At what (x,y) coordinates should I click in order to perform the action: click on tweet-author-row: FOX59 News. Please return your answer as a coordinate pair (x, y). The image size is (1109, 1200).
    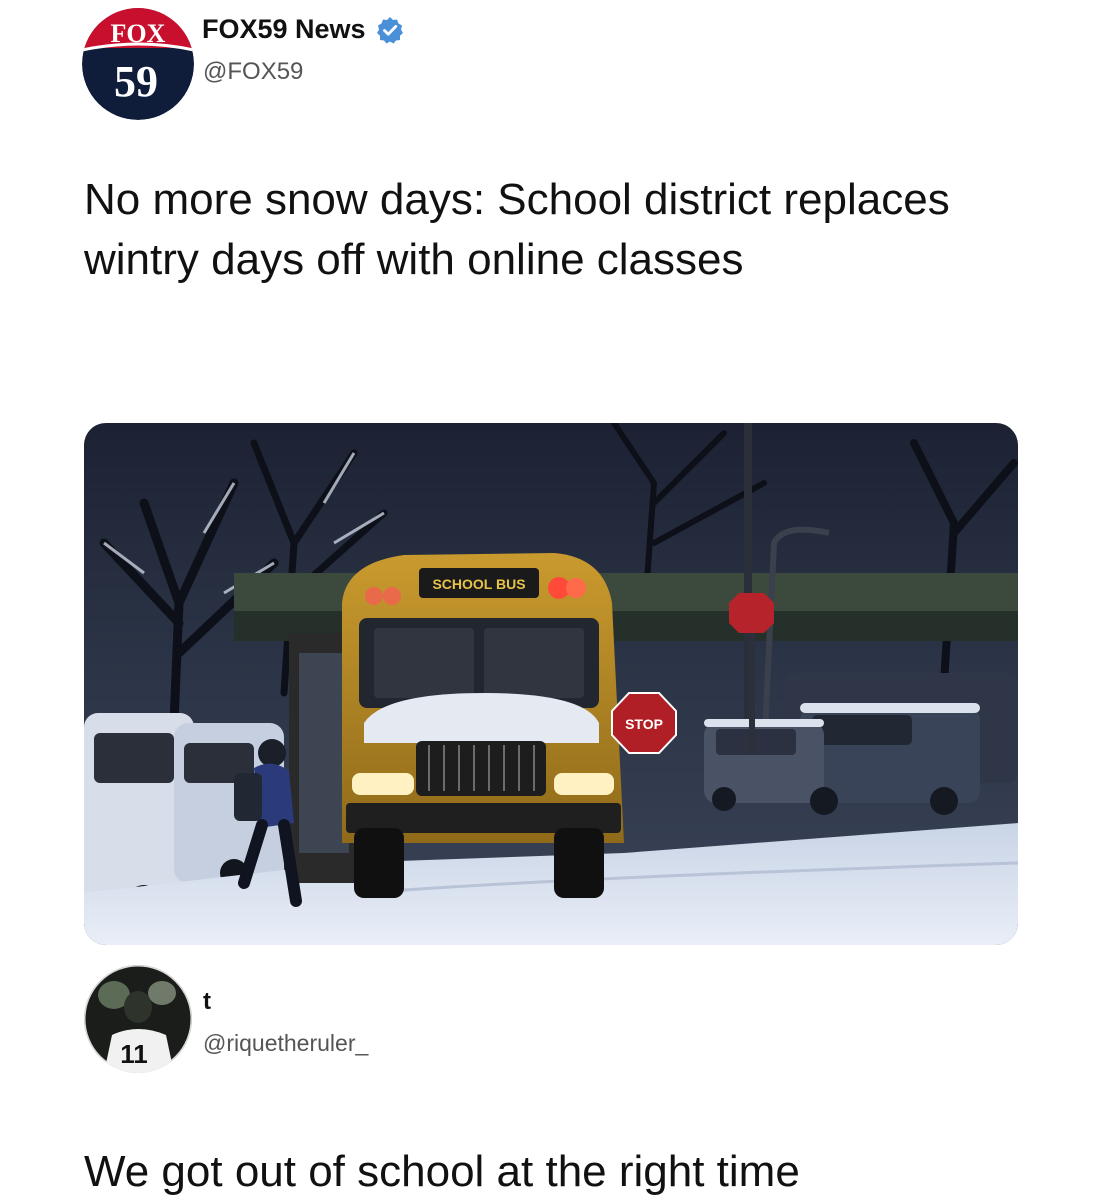
    Looking at the image, I should click on (303, 29).